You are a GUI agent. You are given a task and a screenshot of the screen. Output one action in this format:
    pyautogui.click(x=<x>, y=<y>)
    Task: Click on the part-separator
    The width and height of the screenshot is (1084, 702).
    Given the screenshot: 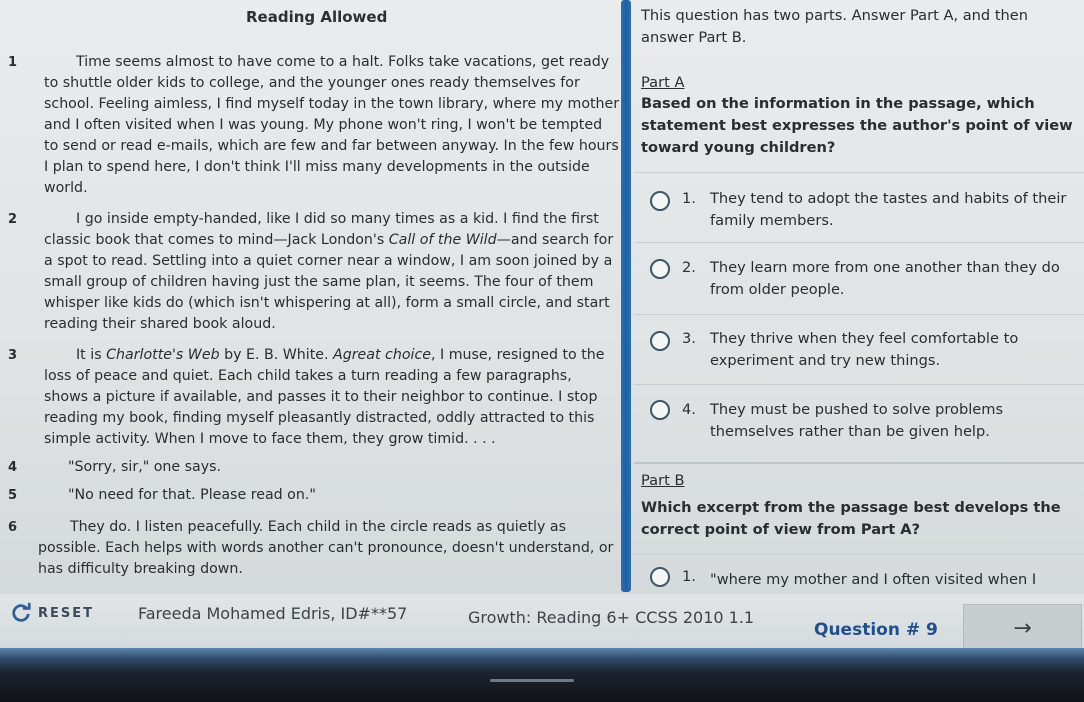 What is the action you would take?
    pyautogui.click(x=859, y=463)
    